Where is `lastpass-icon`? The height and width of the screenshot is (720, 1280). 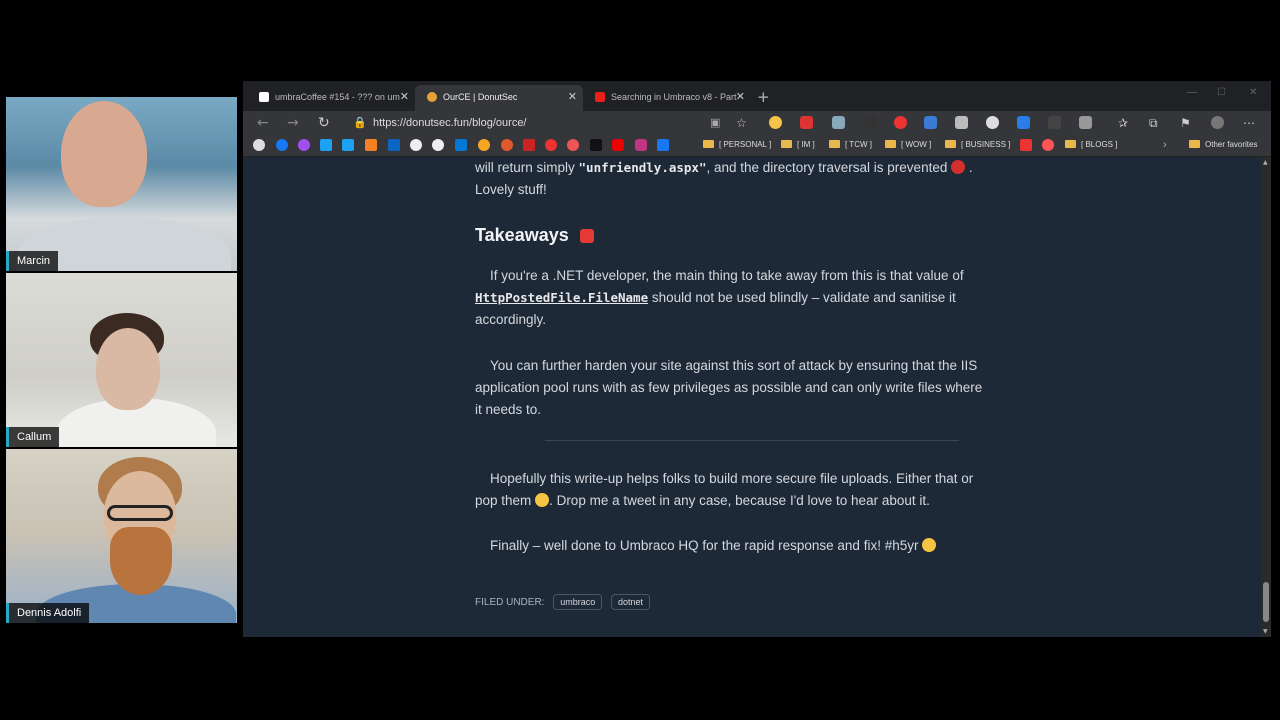
lastpass-icon is located at coordinates (806, 122).